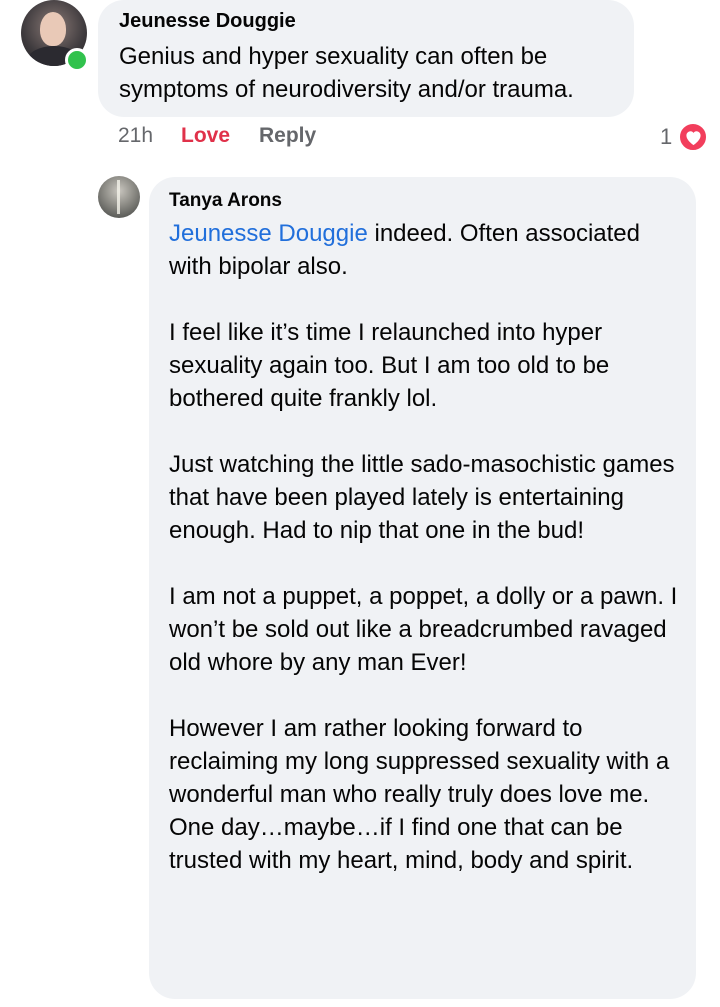 This screenshot has width=720, height=1007. What do you see at coordinates (693, 137) in the screenshot?
I see `heart-icon` at bounding box center [693, 137].